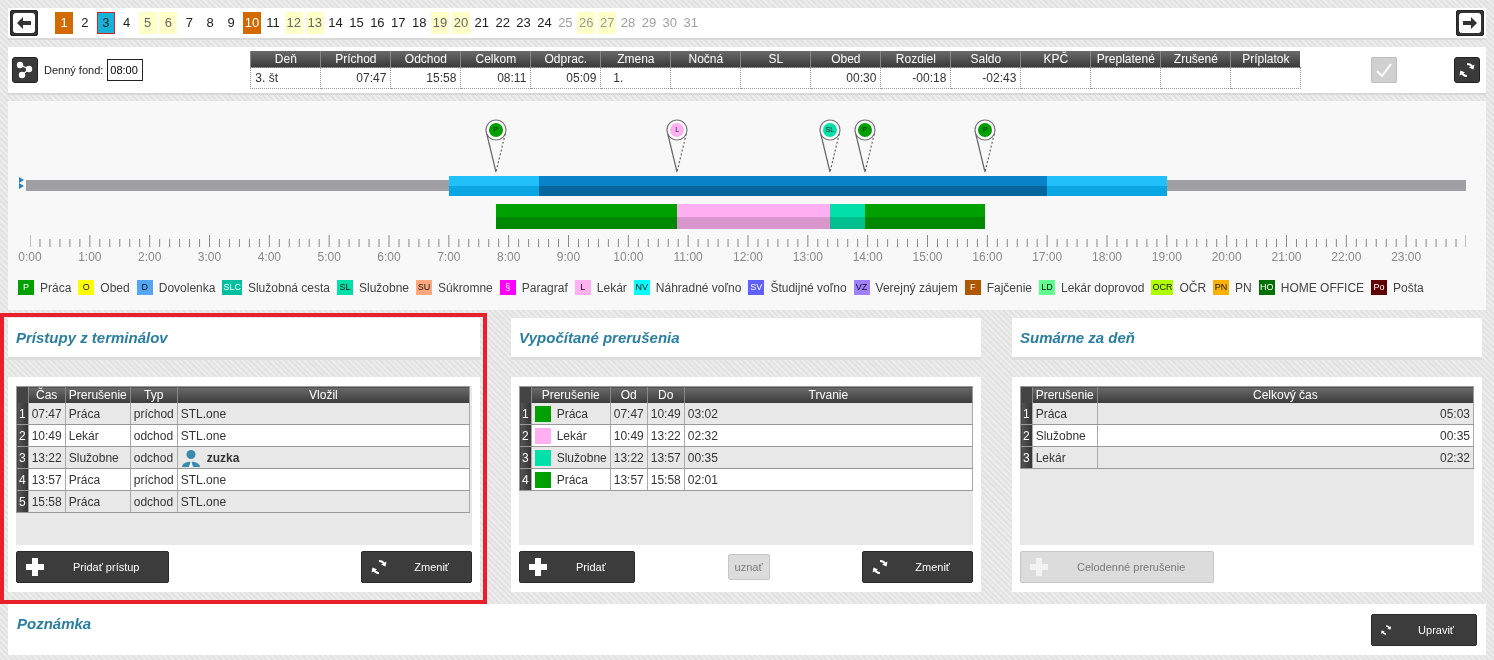 This screenshot has width=1494, height=660. What do you see at coordinates (147, 23) in the screenshot?
I see `day-link: 5` at bounding box center [147, 23].